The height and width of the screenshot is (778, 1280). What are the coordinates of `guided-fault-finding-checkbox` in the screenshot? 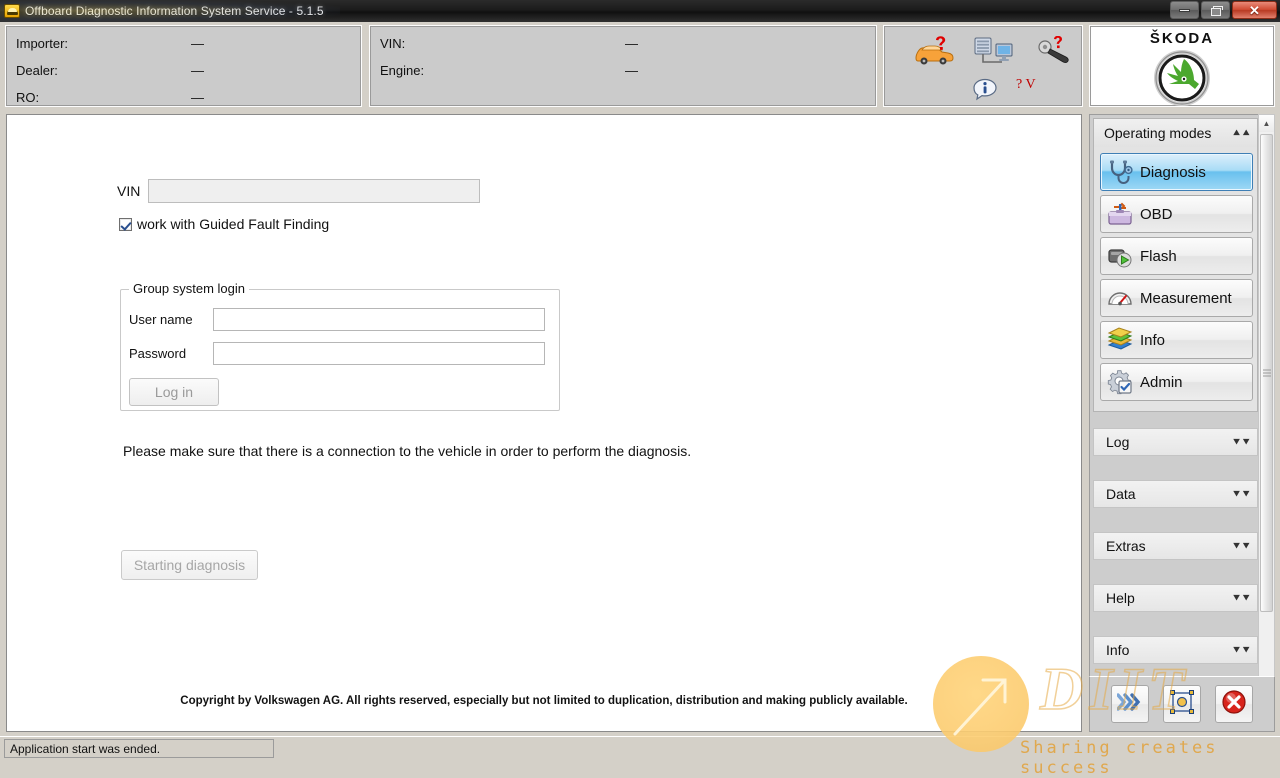 It's located at (125, 224).